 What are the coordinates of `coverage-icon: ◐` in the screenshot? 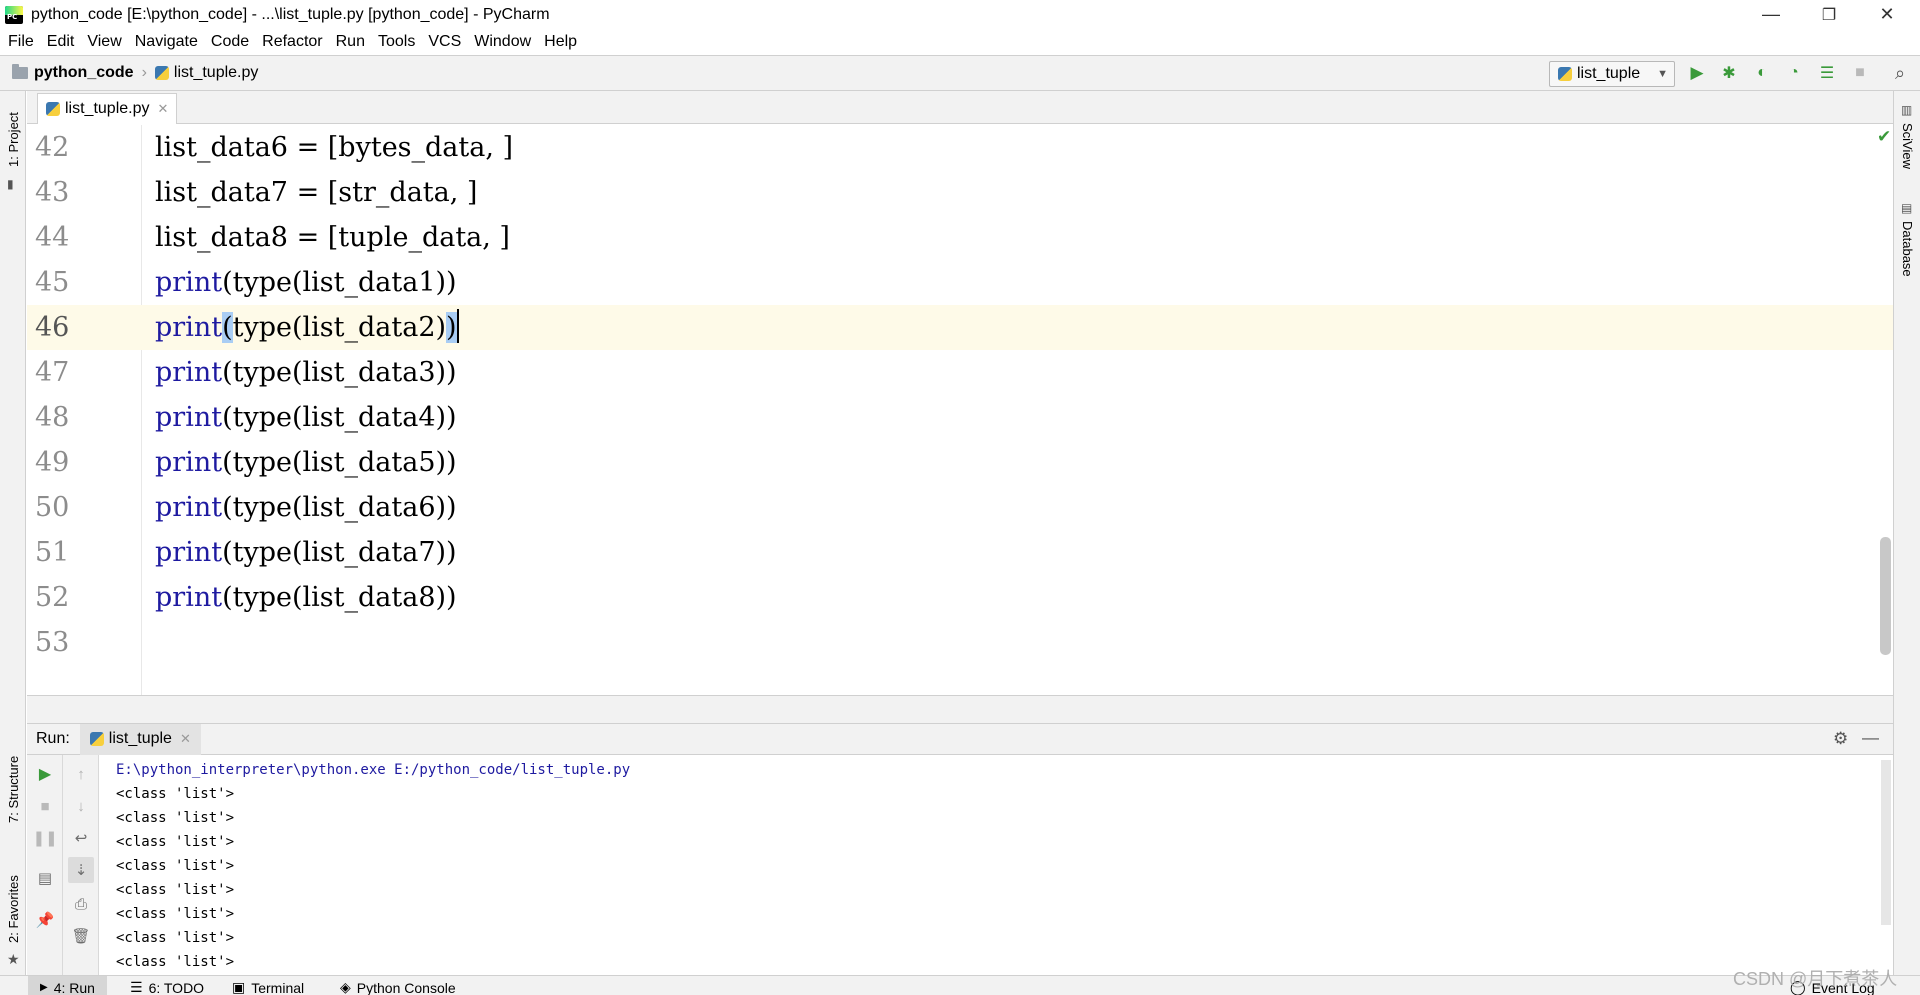 It's located at (1762, 73).